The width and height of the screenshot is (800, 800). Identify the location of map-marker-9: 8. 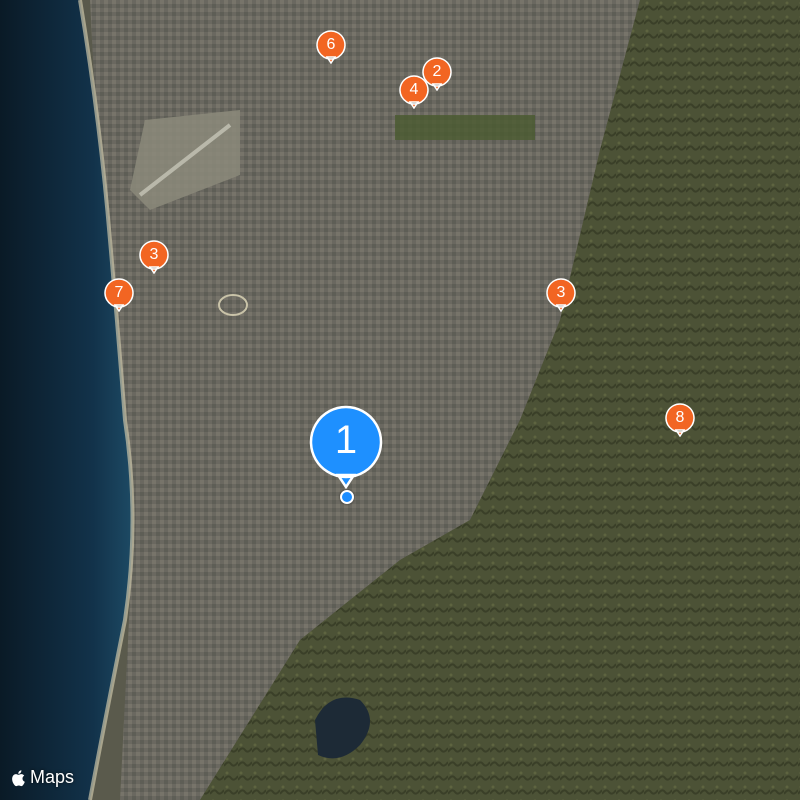
(680, 420).